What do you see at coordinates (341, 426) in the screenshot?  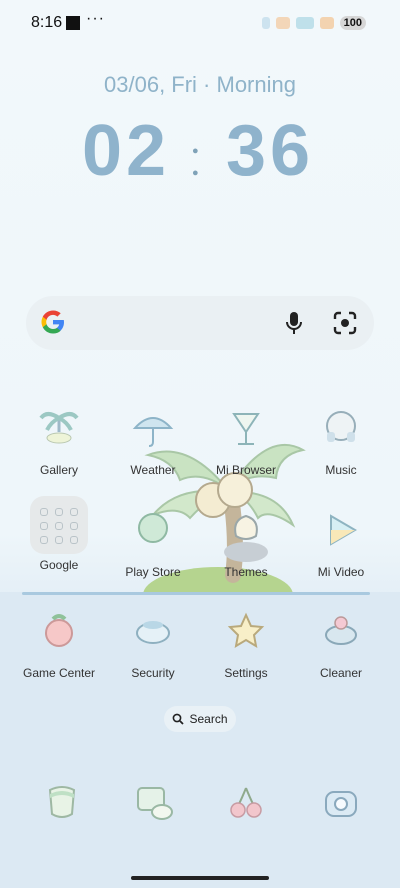 I see `music-icon` at bounding box center [341, 426].